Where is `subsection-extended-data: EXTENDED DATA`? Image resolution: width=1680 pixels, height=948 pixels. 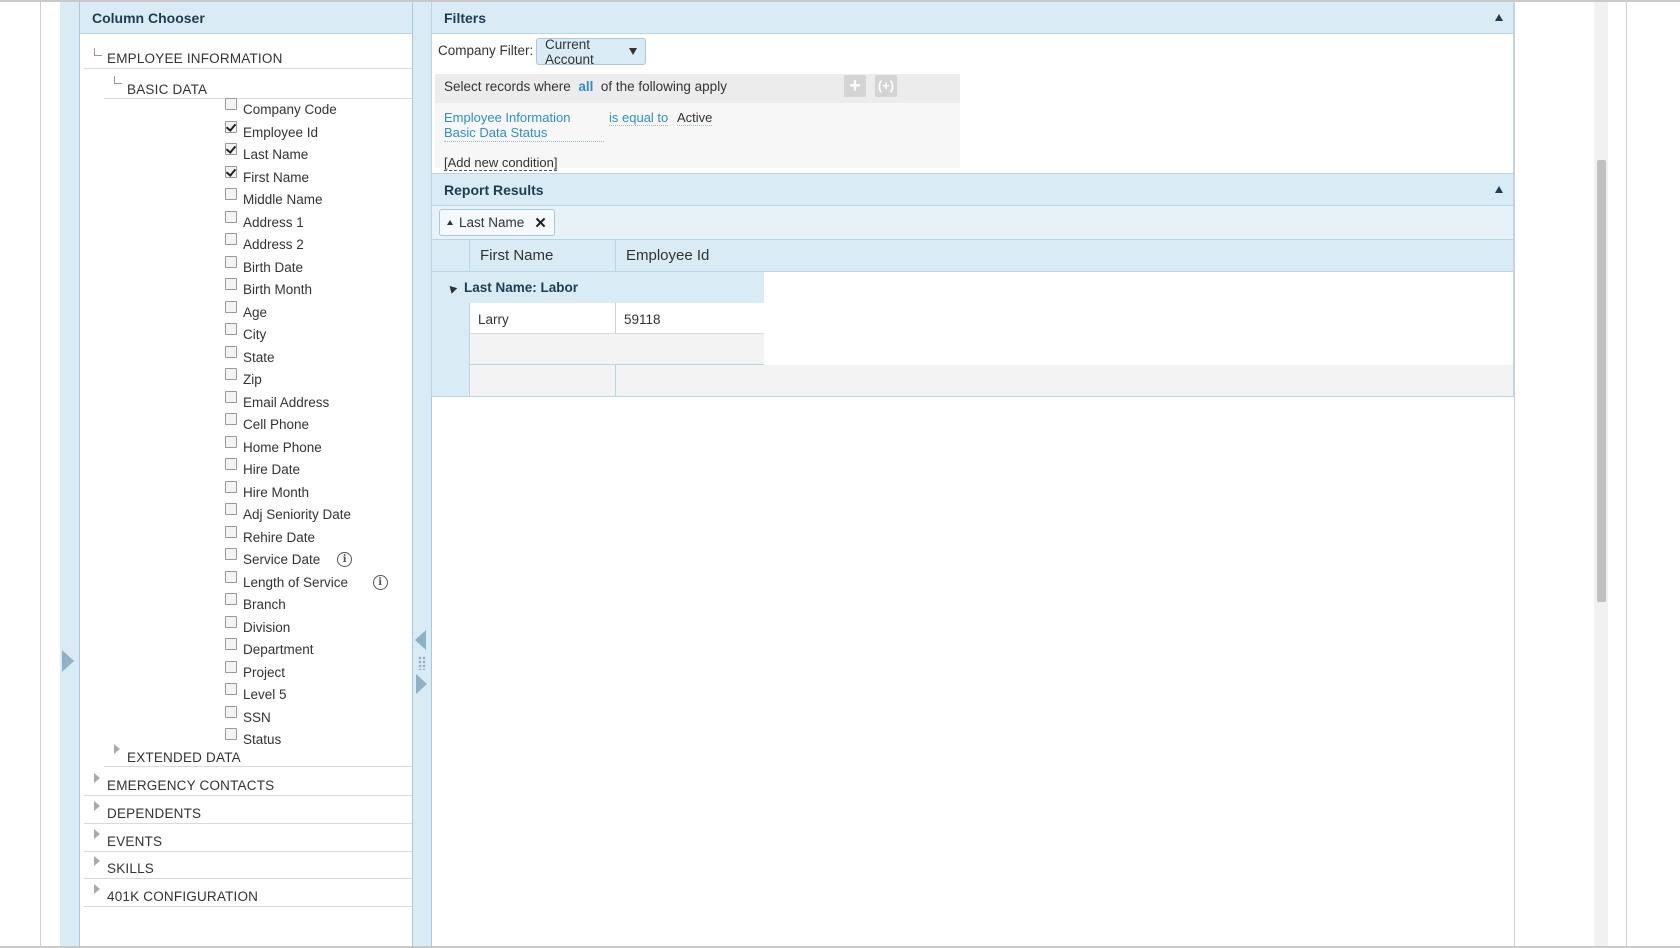 subsection-extended-data: EXTENDED DATA is located at coordinates (259, 753).